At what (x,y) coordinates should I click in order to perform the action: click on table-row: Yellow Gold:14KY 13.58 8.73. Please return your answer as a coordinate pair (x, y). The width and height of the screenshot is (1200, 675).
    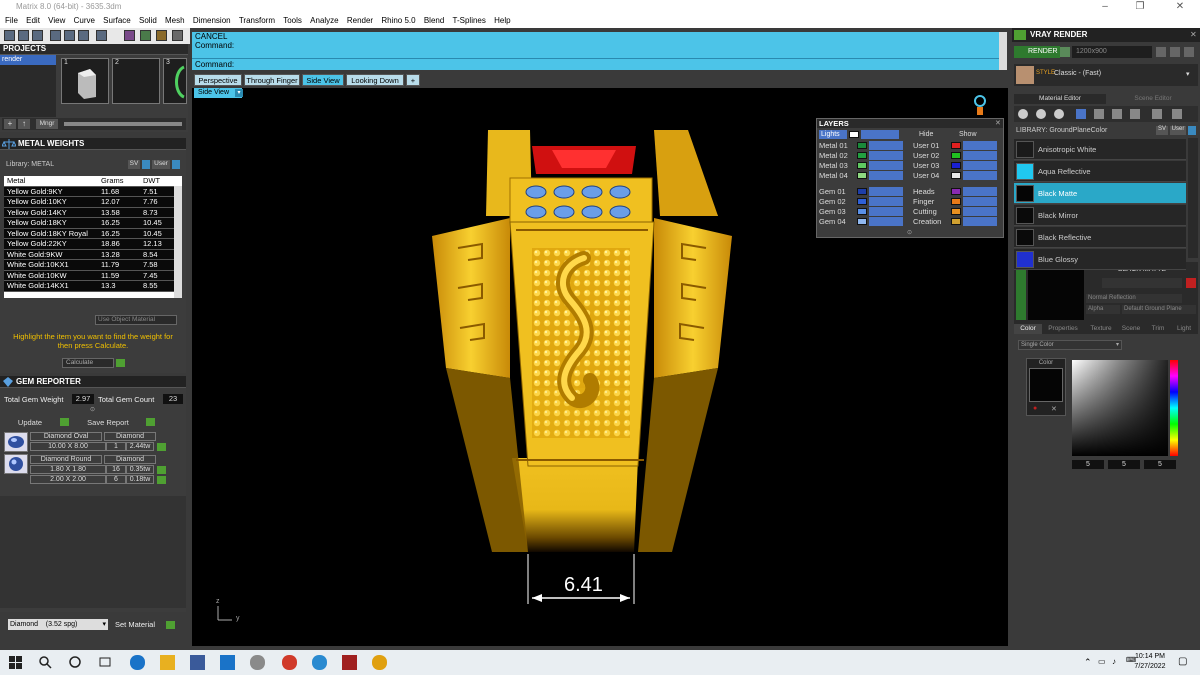
    Looking at the image, I should click on (93, 212).